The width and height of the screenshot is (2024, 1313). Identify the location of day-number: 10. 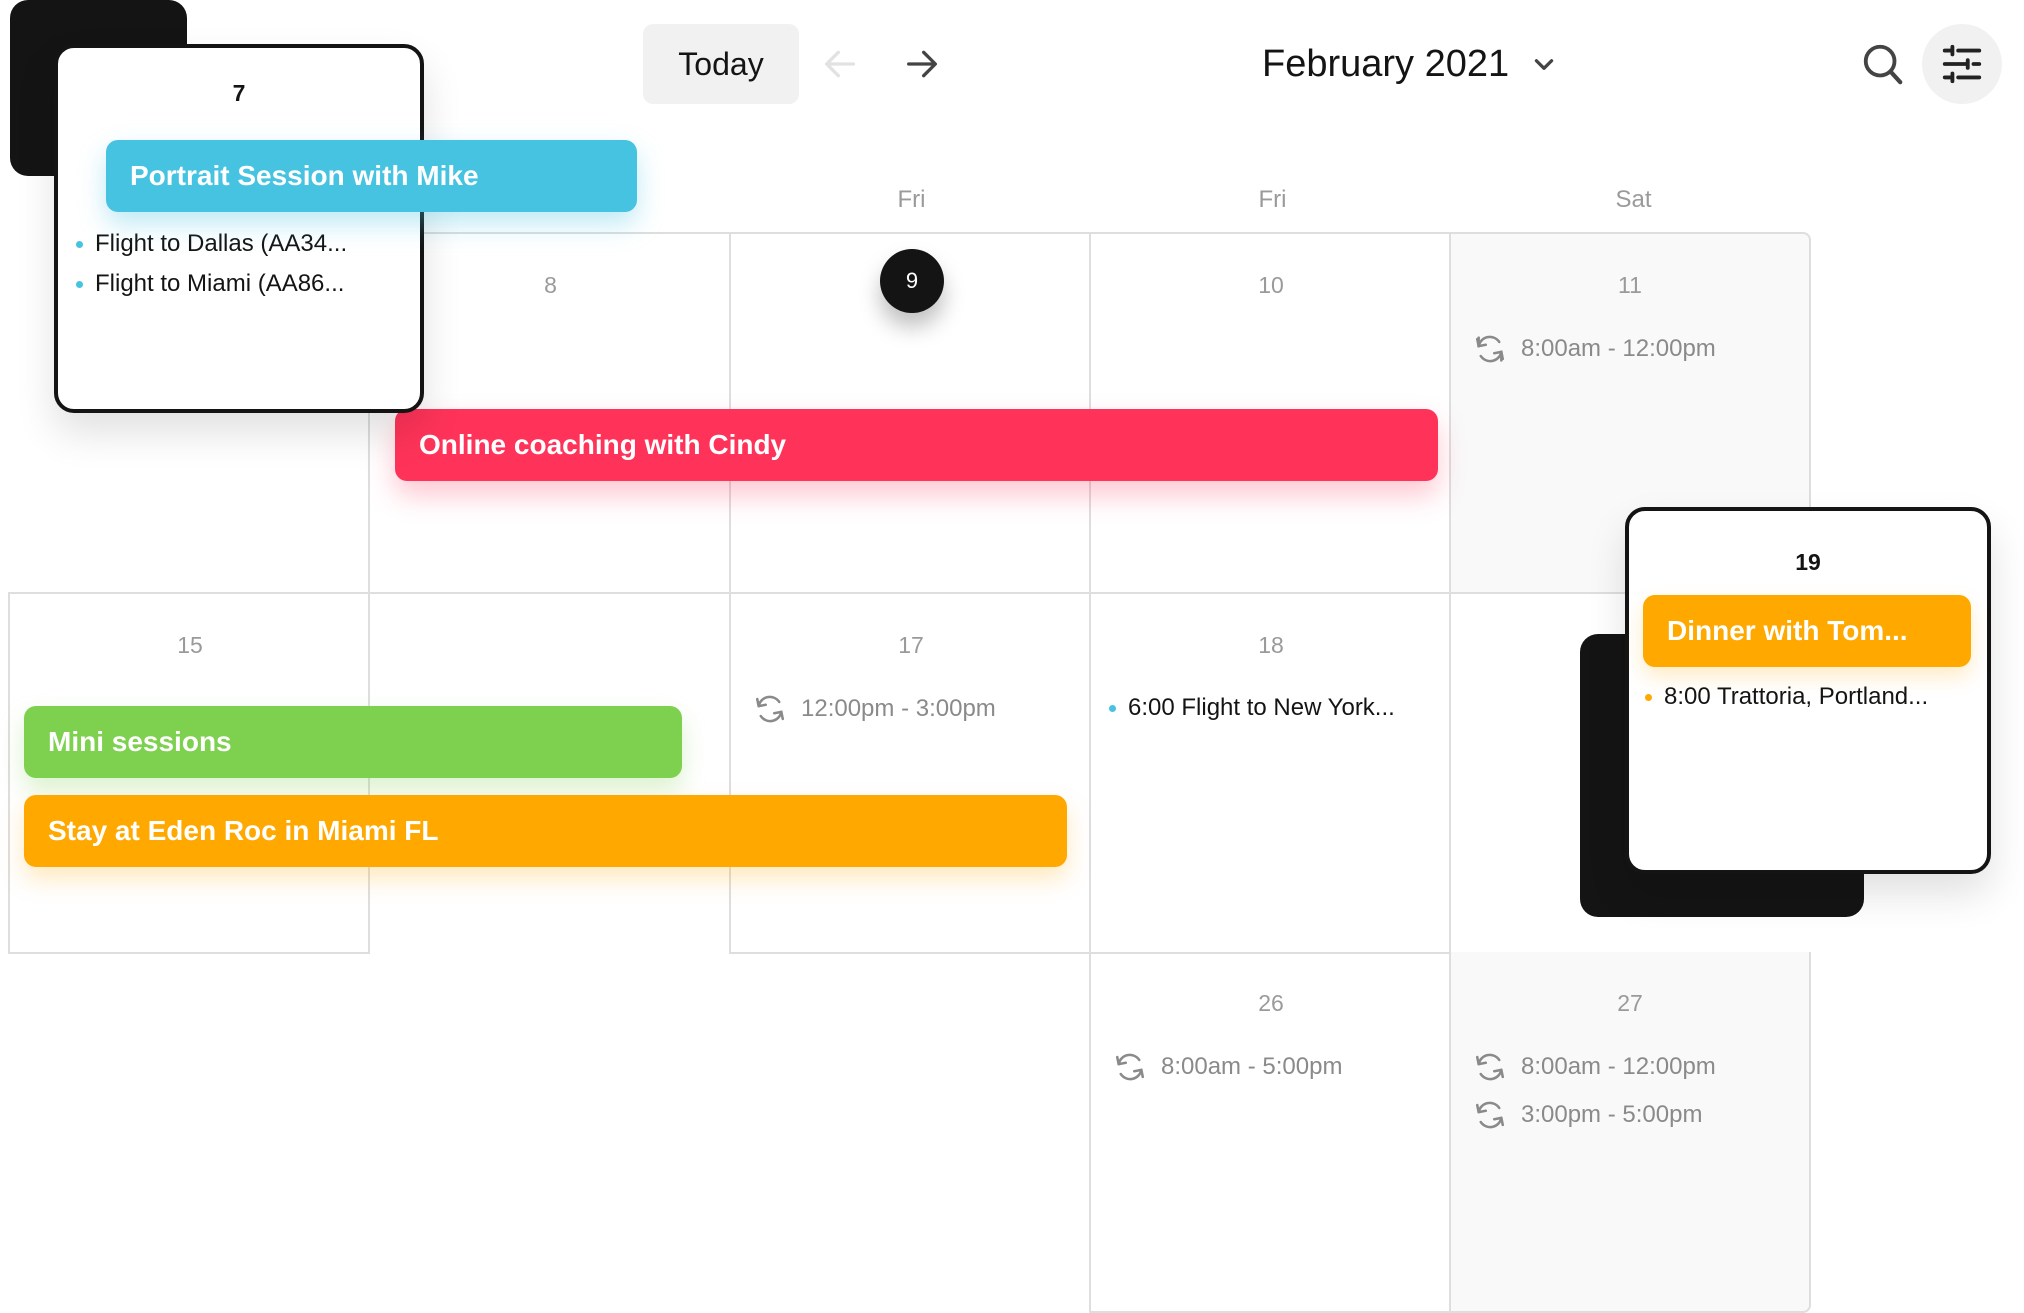
(1271, 285).